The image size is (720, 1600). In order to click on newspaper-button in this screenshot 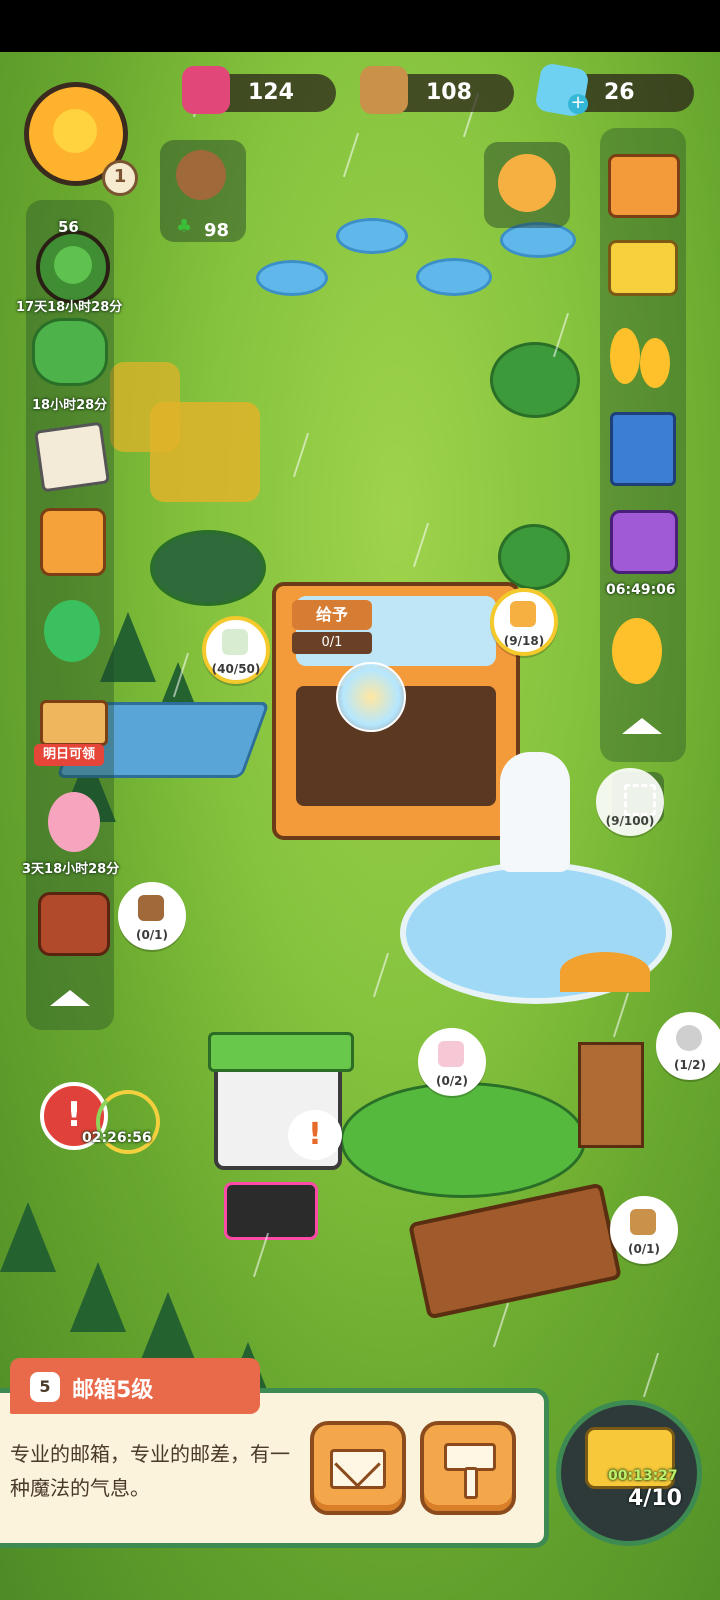, I will do `click(72, 457)`.